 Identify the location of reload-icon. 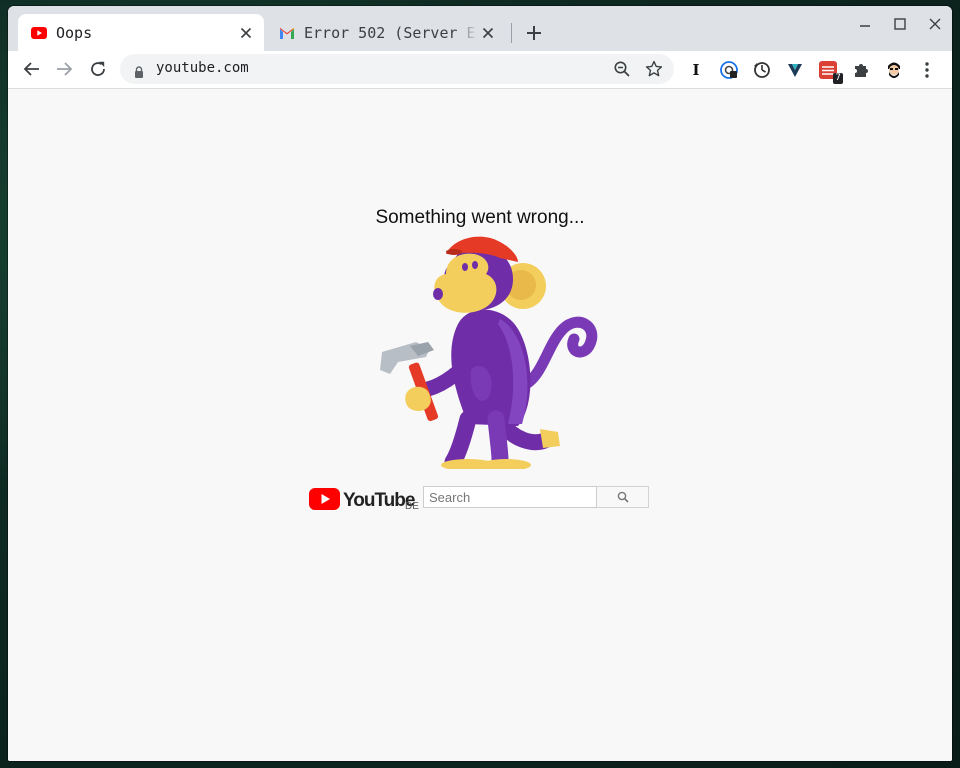
(98, 68).